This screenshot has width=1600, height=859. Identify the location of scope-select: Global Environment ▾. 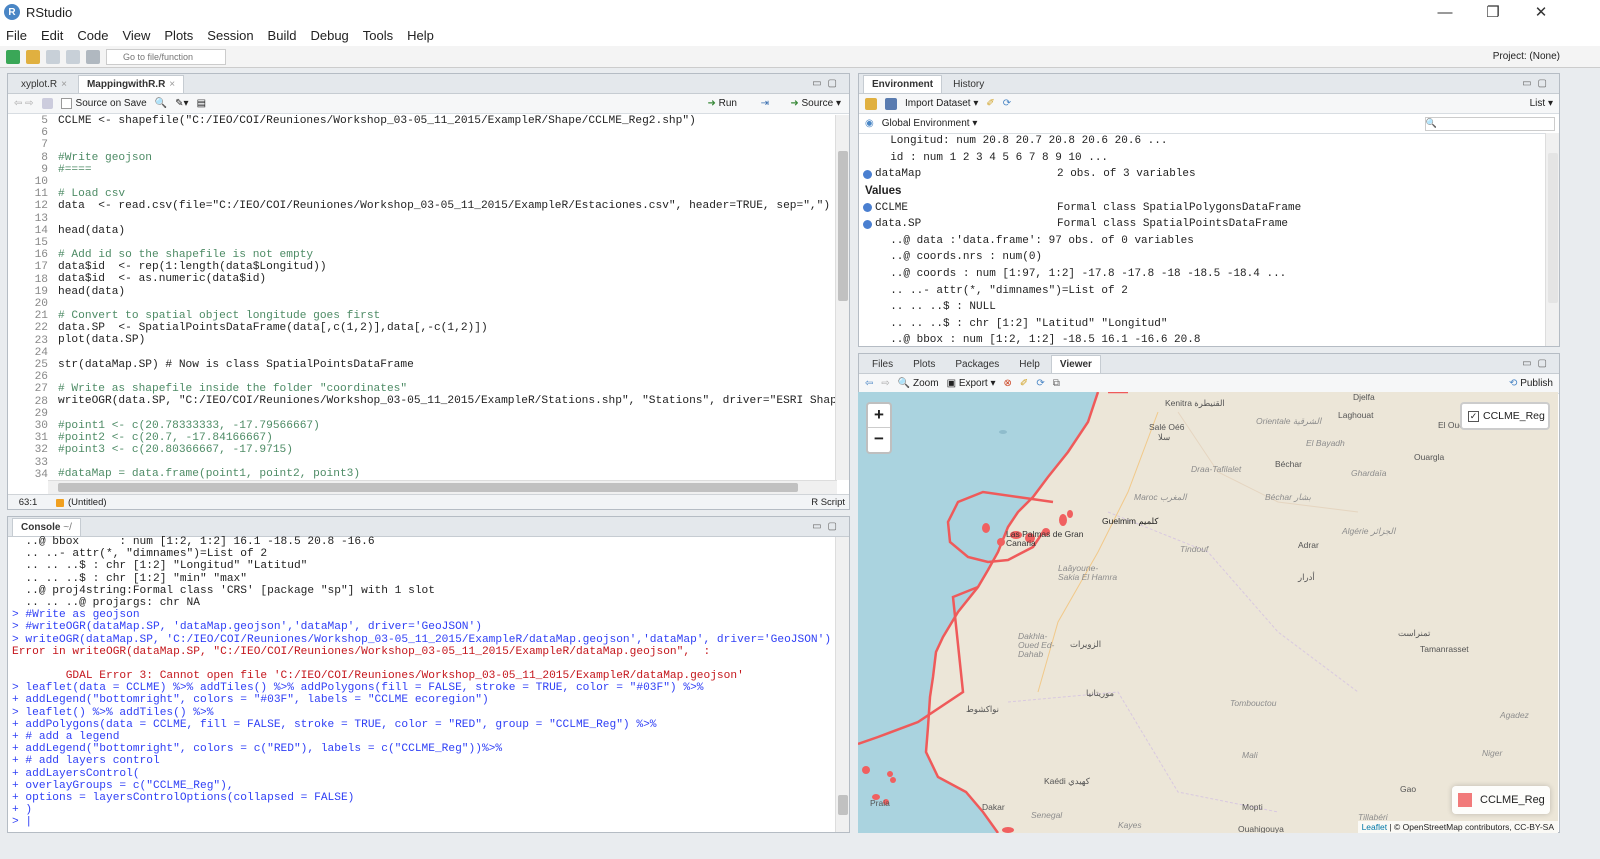
(930, 123).